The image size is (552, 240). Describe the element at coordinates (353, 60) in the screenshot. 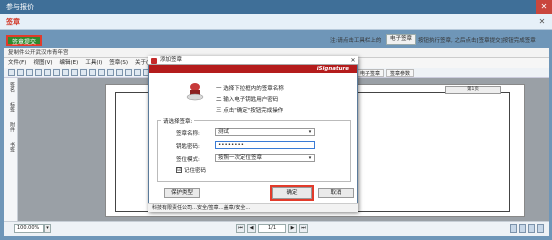

I see `dialog-close-button: ✕` at that location.